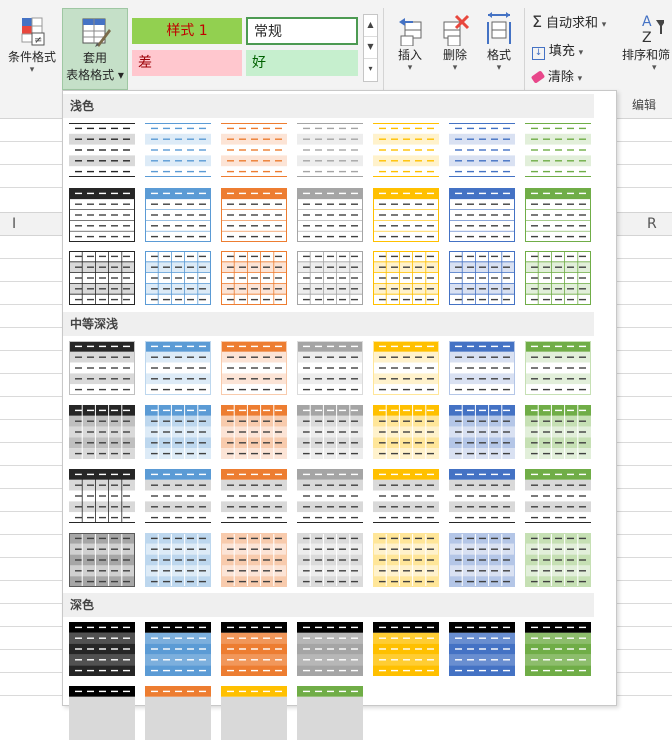 The image size is (672, 740). What do you see at coordinates (302, 31) in the screenshot?
I see `cell-style-normal: 常规` at bounding box center [302, 31].